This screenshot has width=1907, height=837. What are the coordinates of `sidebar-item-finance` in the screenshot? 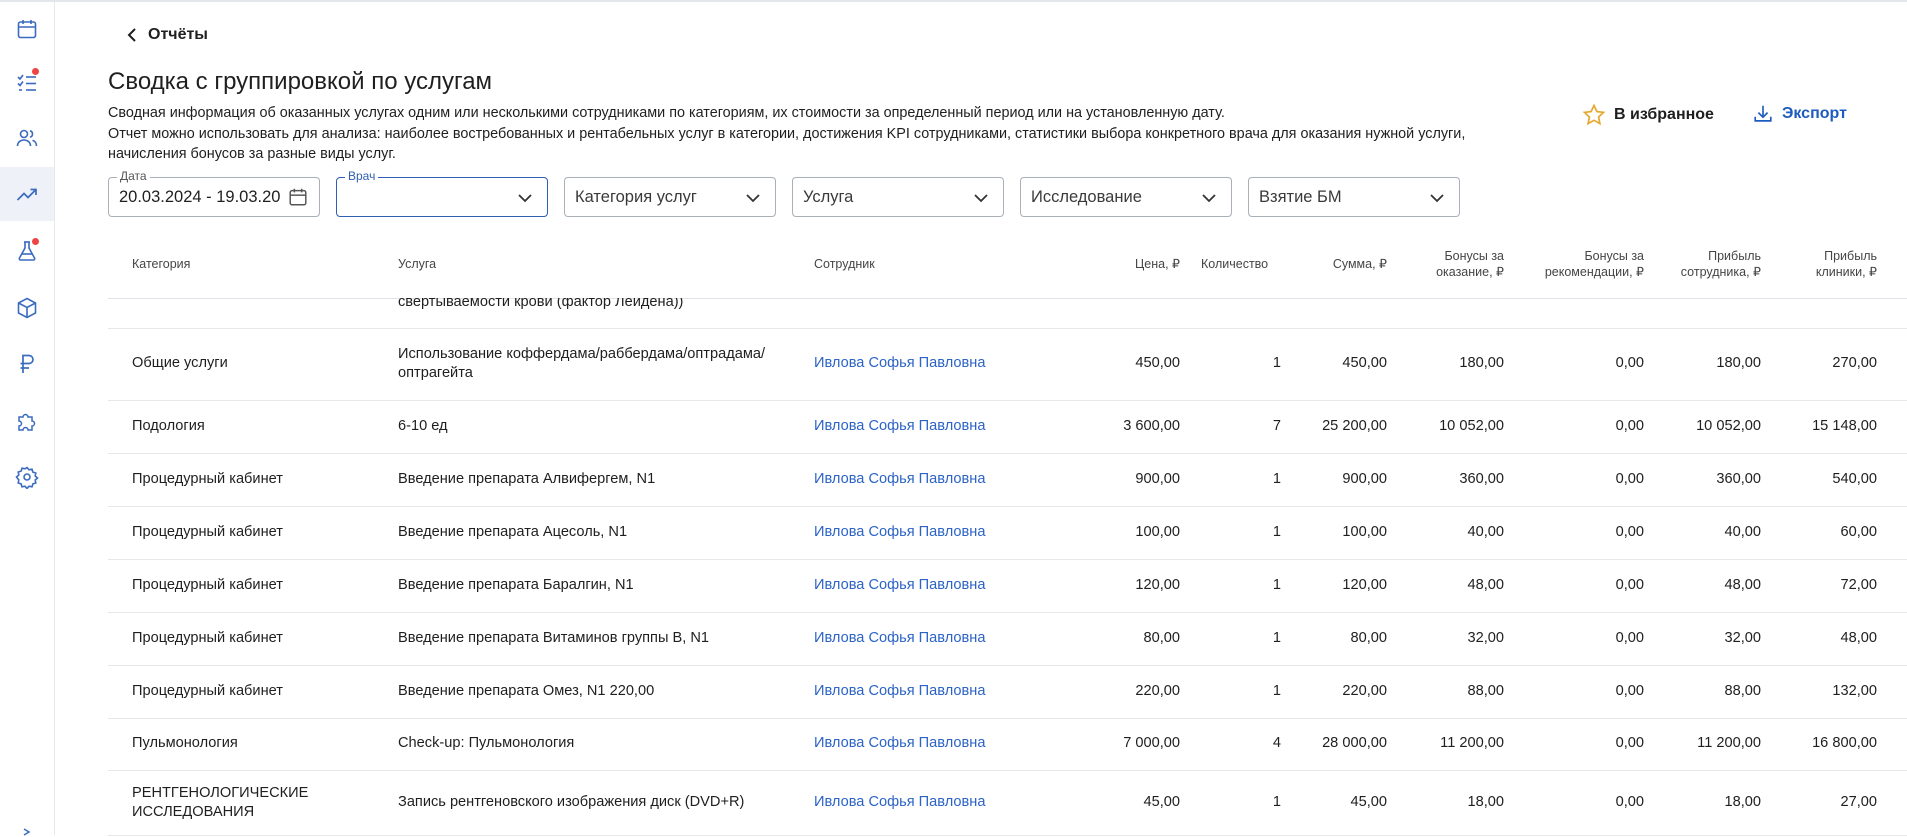 It's located at (27, 364).